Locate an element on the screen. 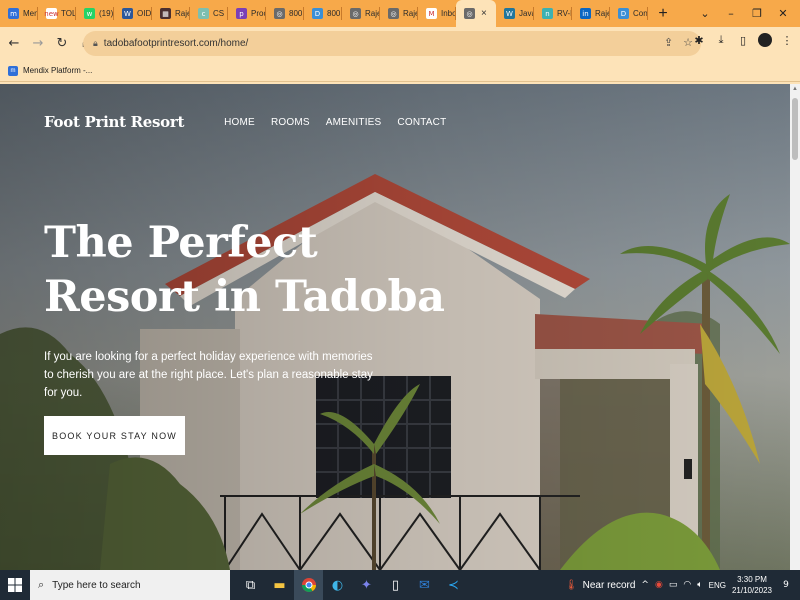  address-bar: 🔒︎ tadobafootprintresort.com/home/ ⇪ ☆ is located at coordinates (392, 43).